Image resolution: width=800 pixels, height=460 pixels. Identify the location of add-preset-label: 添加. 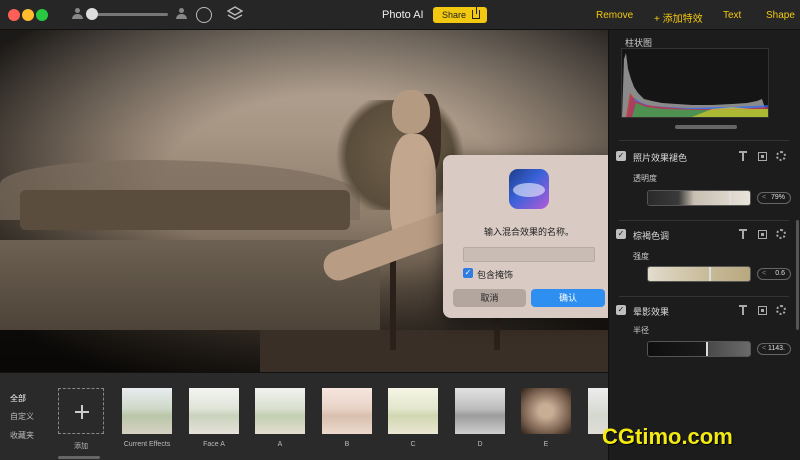
(81, 446).